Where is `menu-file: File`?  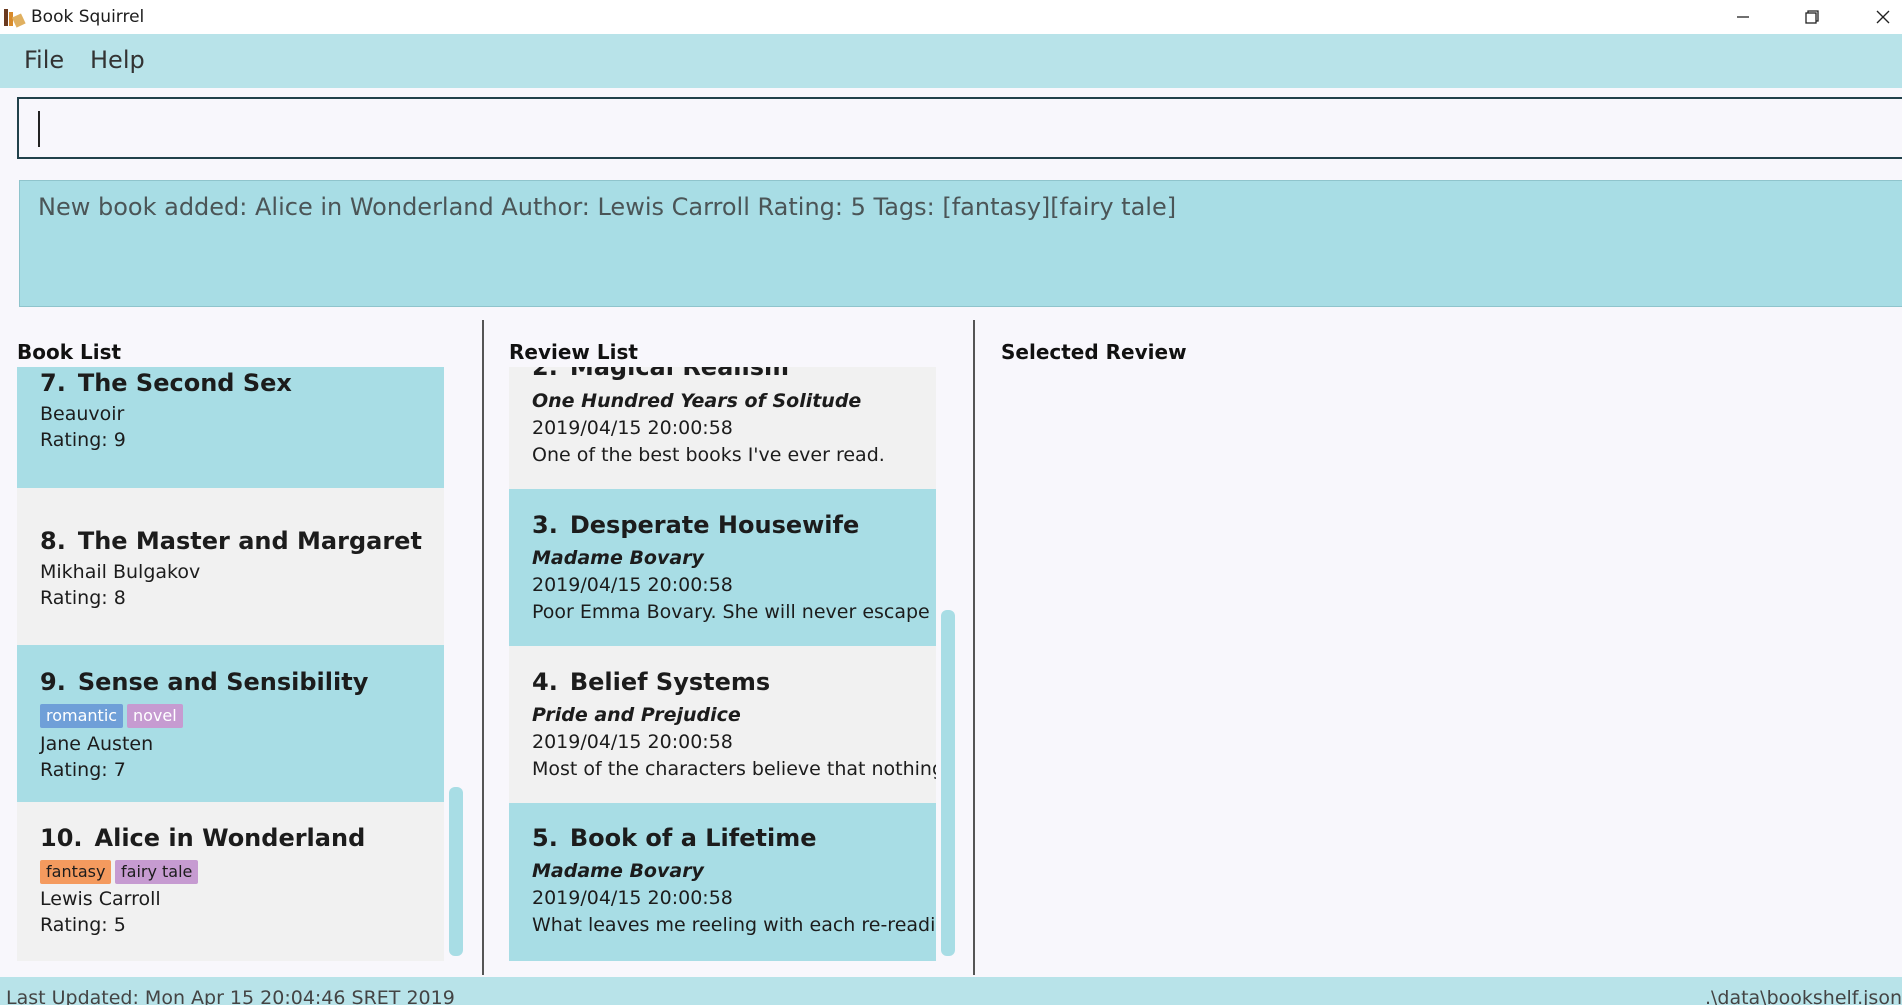 menu-file: File is located at coordinates (44, 60).